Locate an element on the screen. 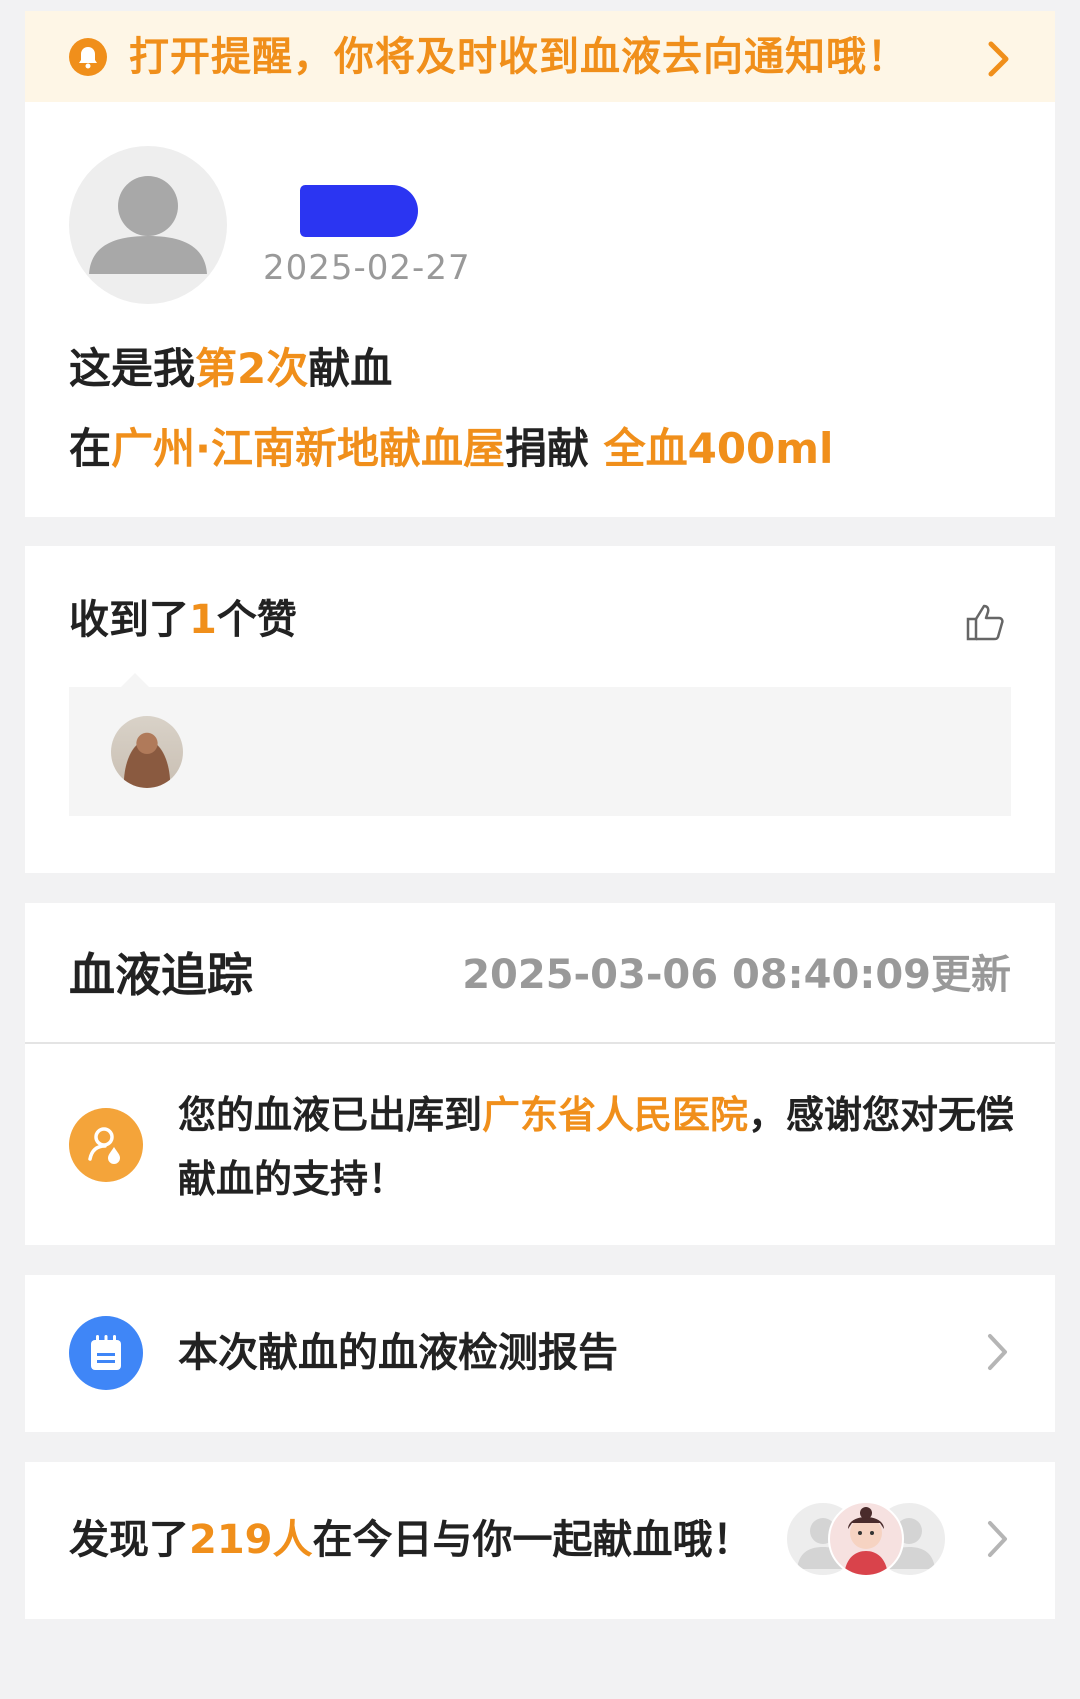  likes-count: 1 is located at coordinates (203, 620).